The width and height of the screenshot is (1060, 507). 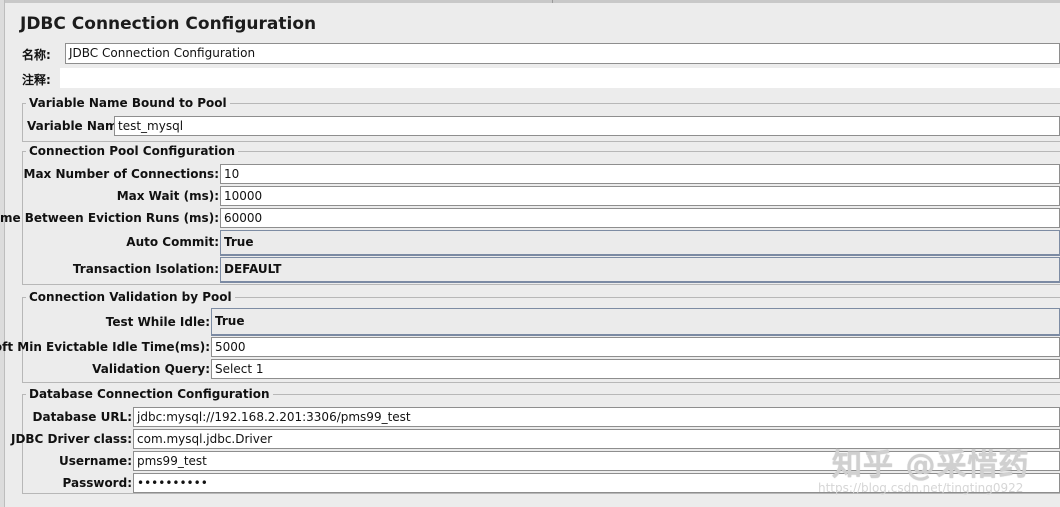 I want to click on watermark-text: 知乎 @采惜药, so click(x=931, y=465).